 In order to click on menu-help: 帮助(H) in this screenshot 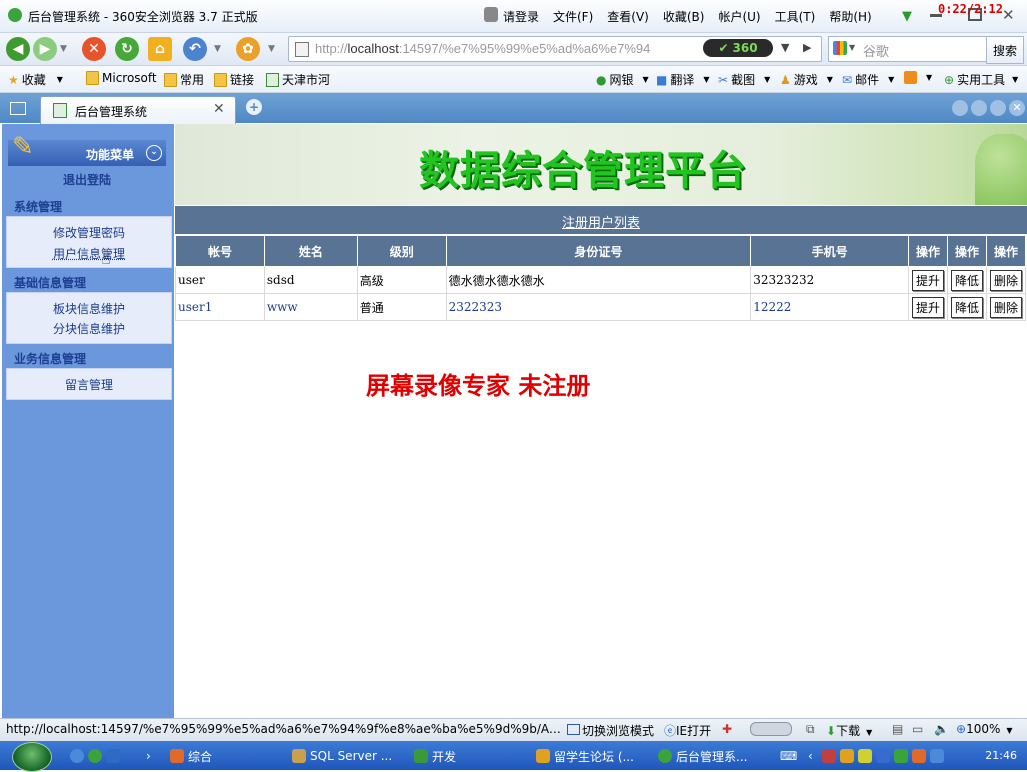, I will do `click(850, 16)`.